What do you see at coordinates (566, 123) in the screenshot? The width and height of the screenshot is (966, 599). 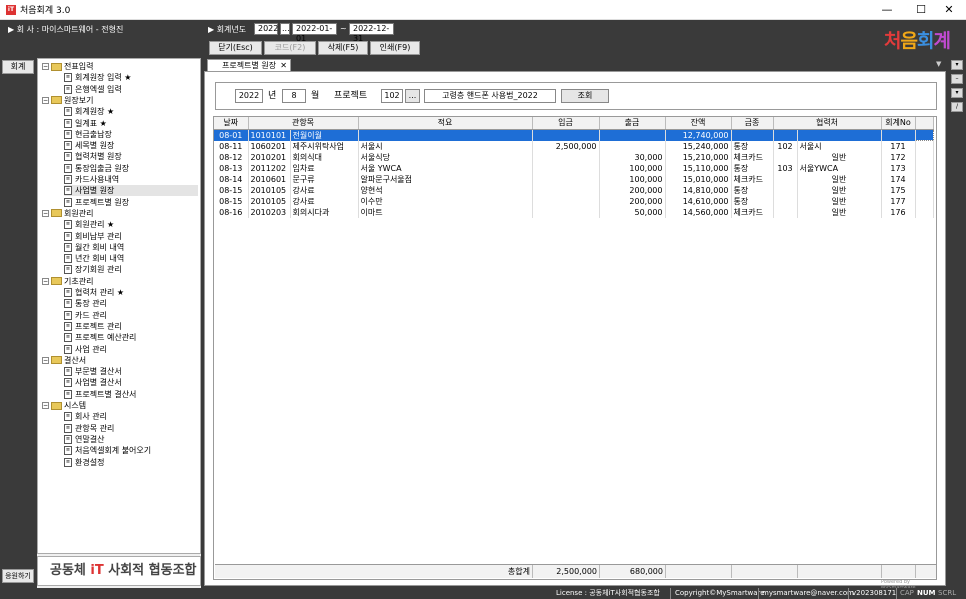 I see `column-header: 입금` at bounding box center [566, 123].